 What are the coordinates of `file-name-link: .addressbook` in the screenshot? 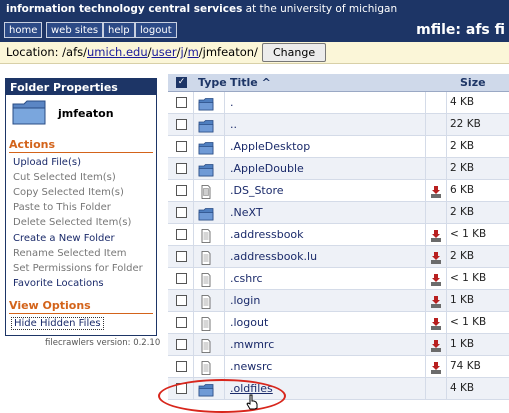 It's located at (267, 234).